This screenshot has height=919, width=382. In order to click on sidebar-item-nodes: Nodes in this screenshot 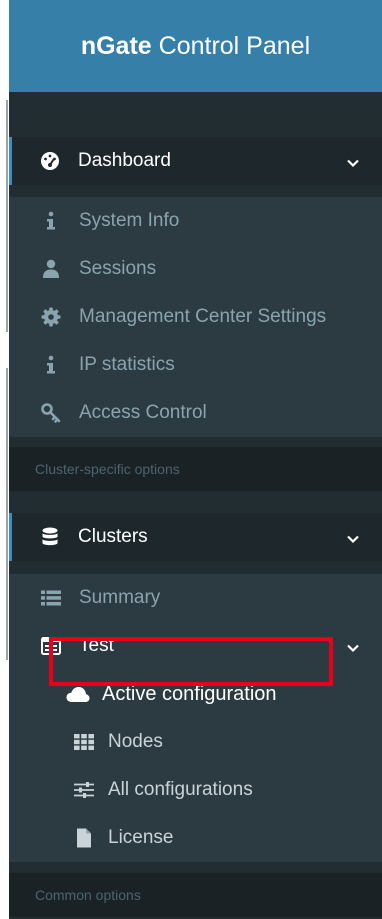, I will do `click(195, 742)`.